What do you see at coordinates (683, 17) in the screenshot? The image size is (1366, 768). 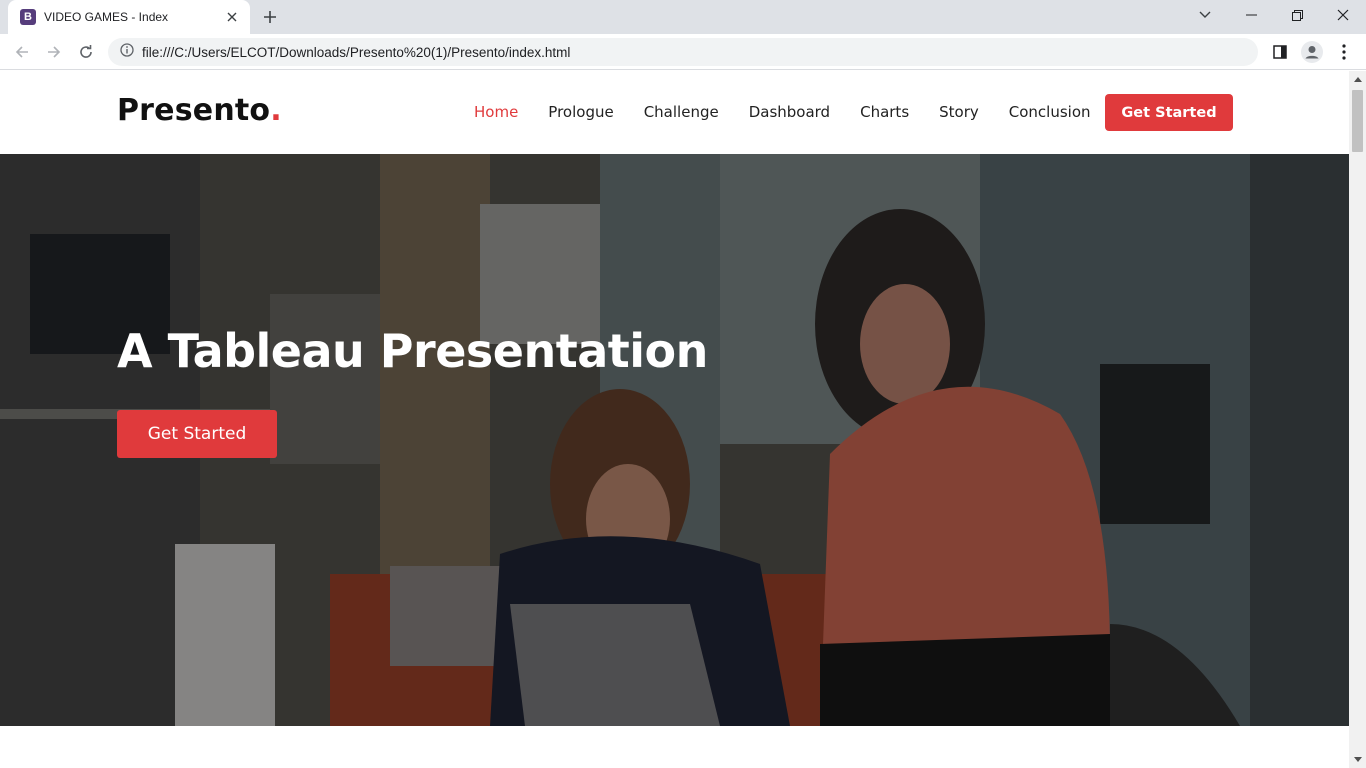 I see `browser-tabstrip: B VIDEO GAMES - Index` at bounding box center [683, 17].